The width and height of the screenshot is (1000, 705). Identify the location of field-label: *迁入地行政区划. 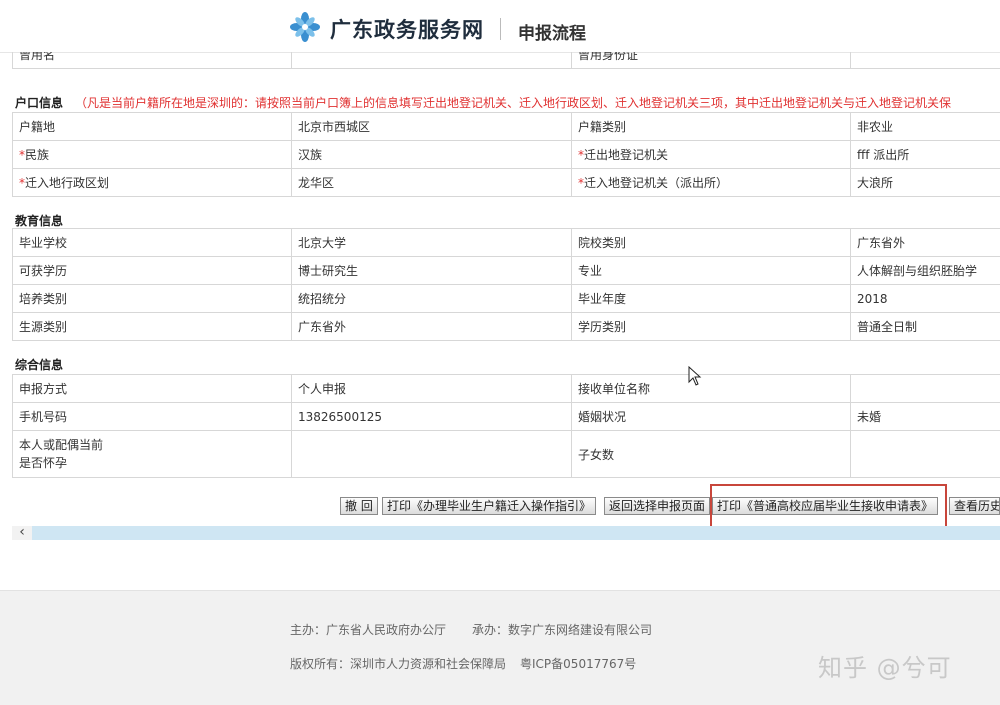
(152, 183).